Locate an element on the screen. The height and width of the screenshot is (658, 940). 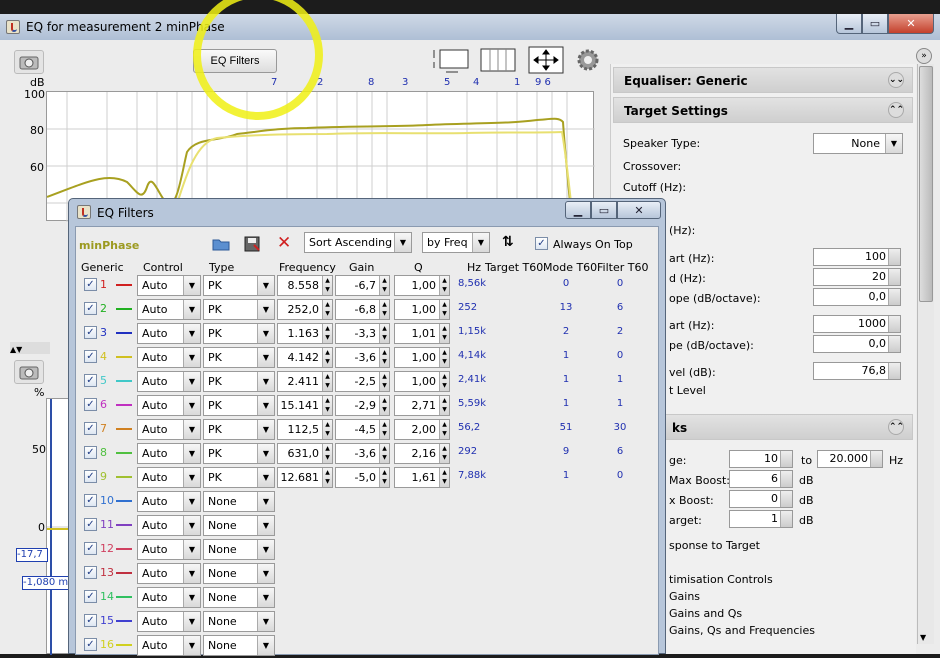
filter-frequency-spinner: 112,5 ▲ ▼ is located at coordinates (305, 429).